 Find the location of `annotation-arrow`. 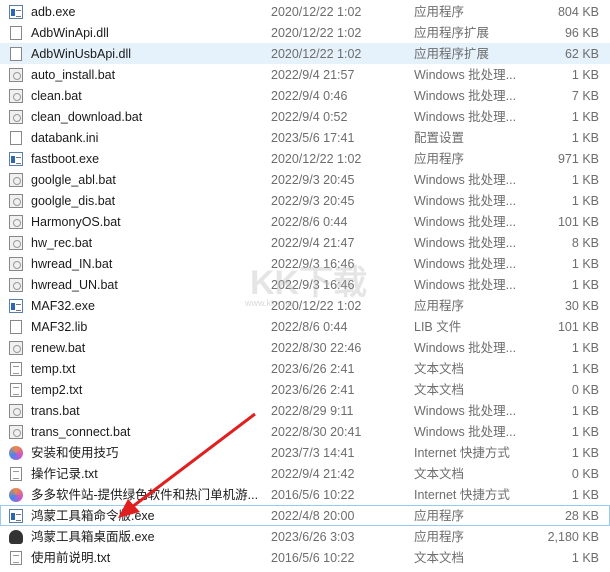

annotation-arrow is located at coordinates (187, 465).